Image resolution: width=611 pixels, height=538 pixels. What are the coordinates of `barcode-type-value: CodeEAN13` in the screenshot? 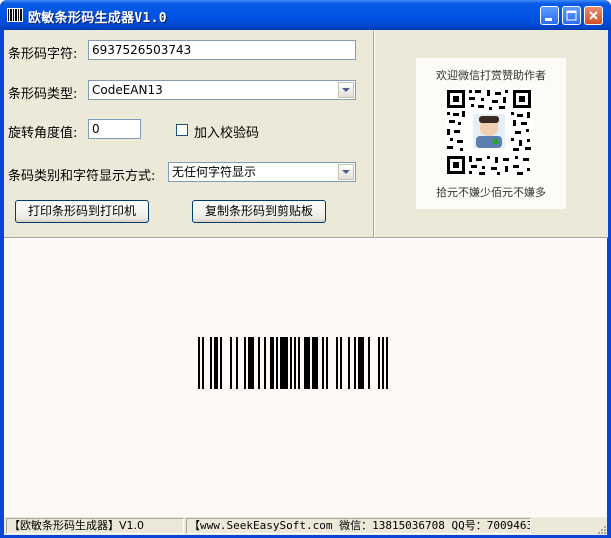 It's located at (127, 90).